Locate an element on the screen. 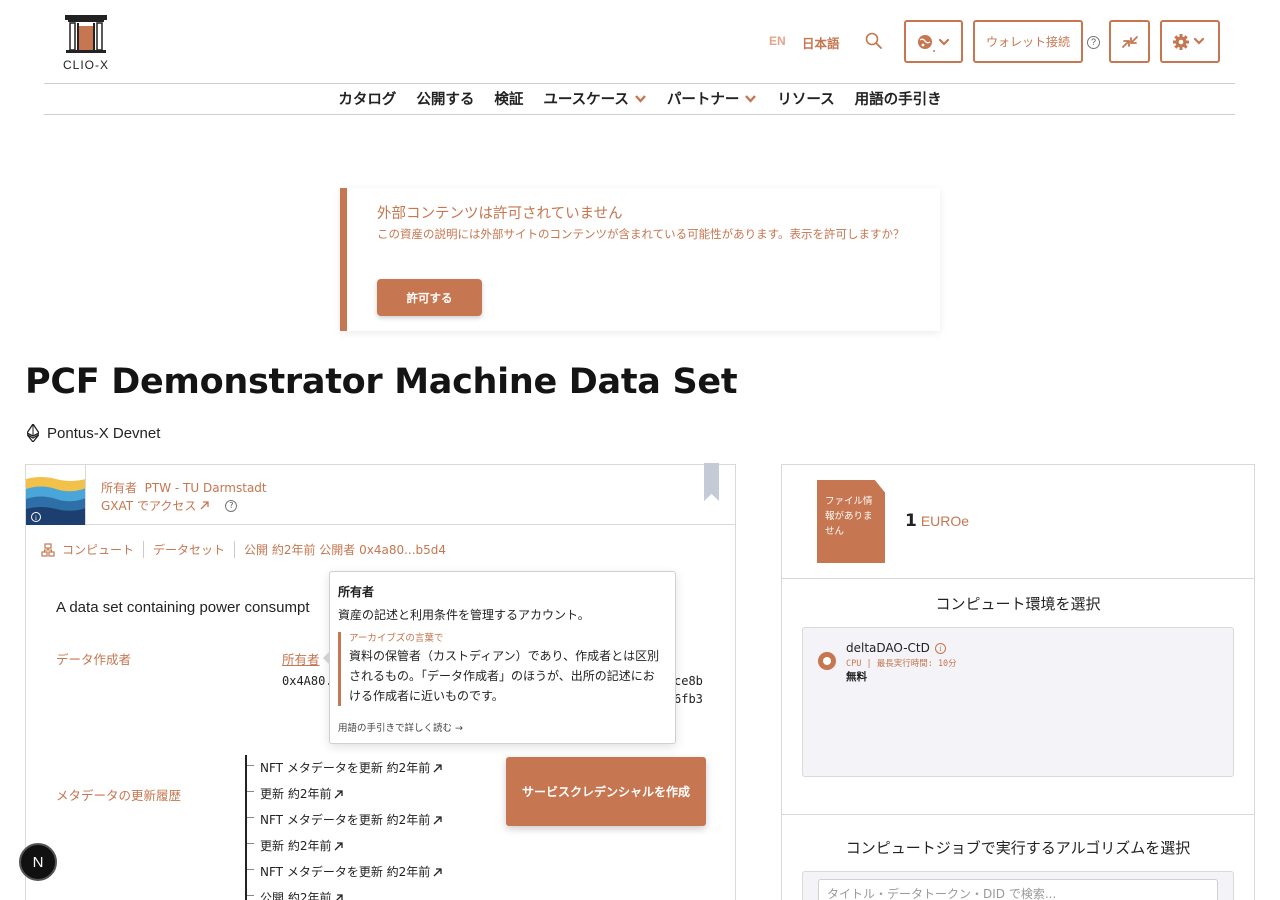 This screenshot has width=1280, height=900. access-link: GXAT でアクセス ? is located at coordinates (169, 505).